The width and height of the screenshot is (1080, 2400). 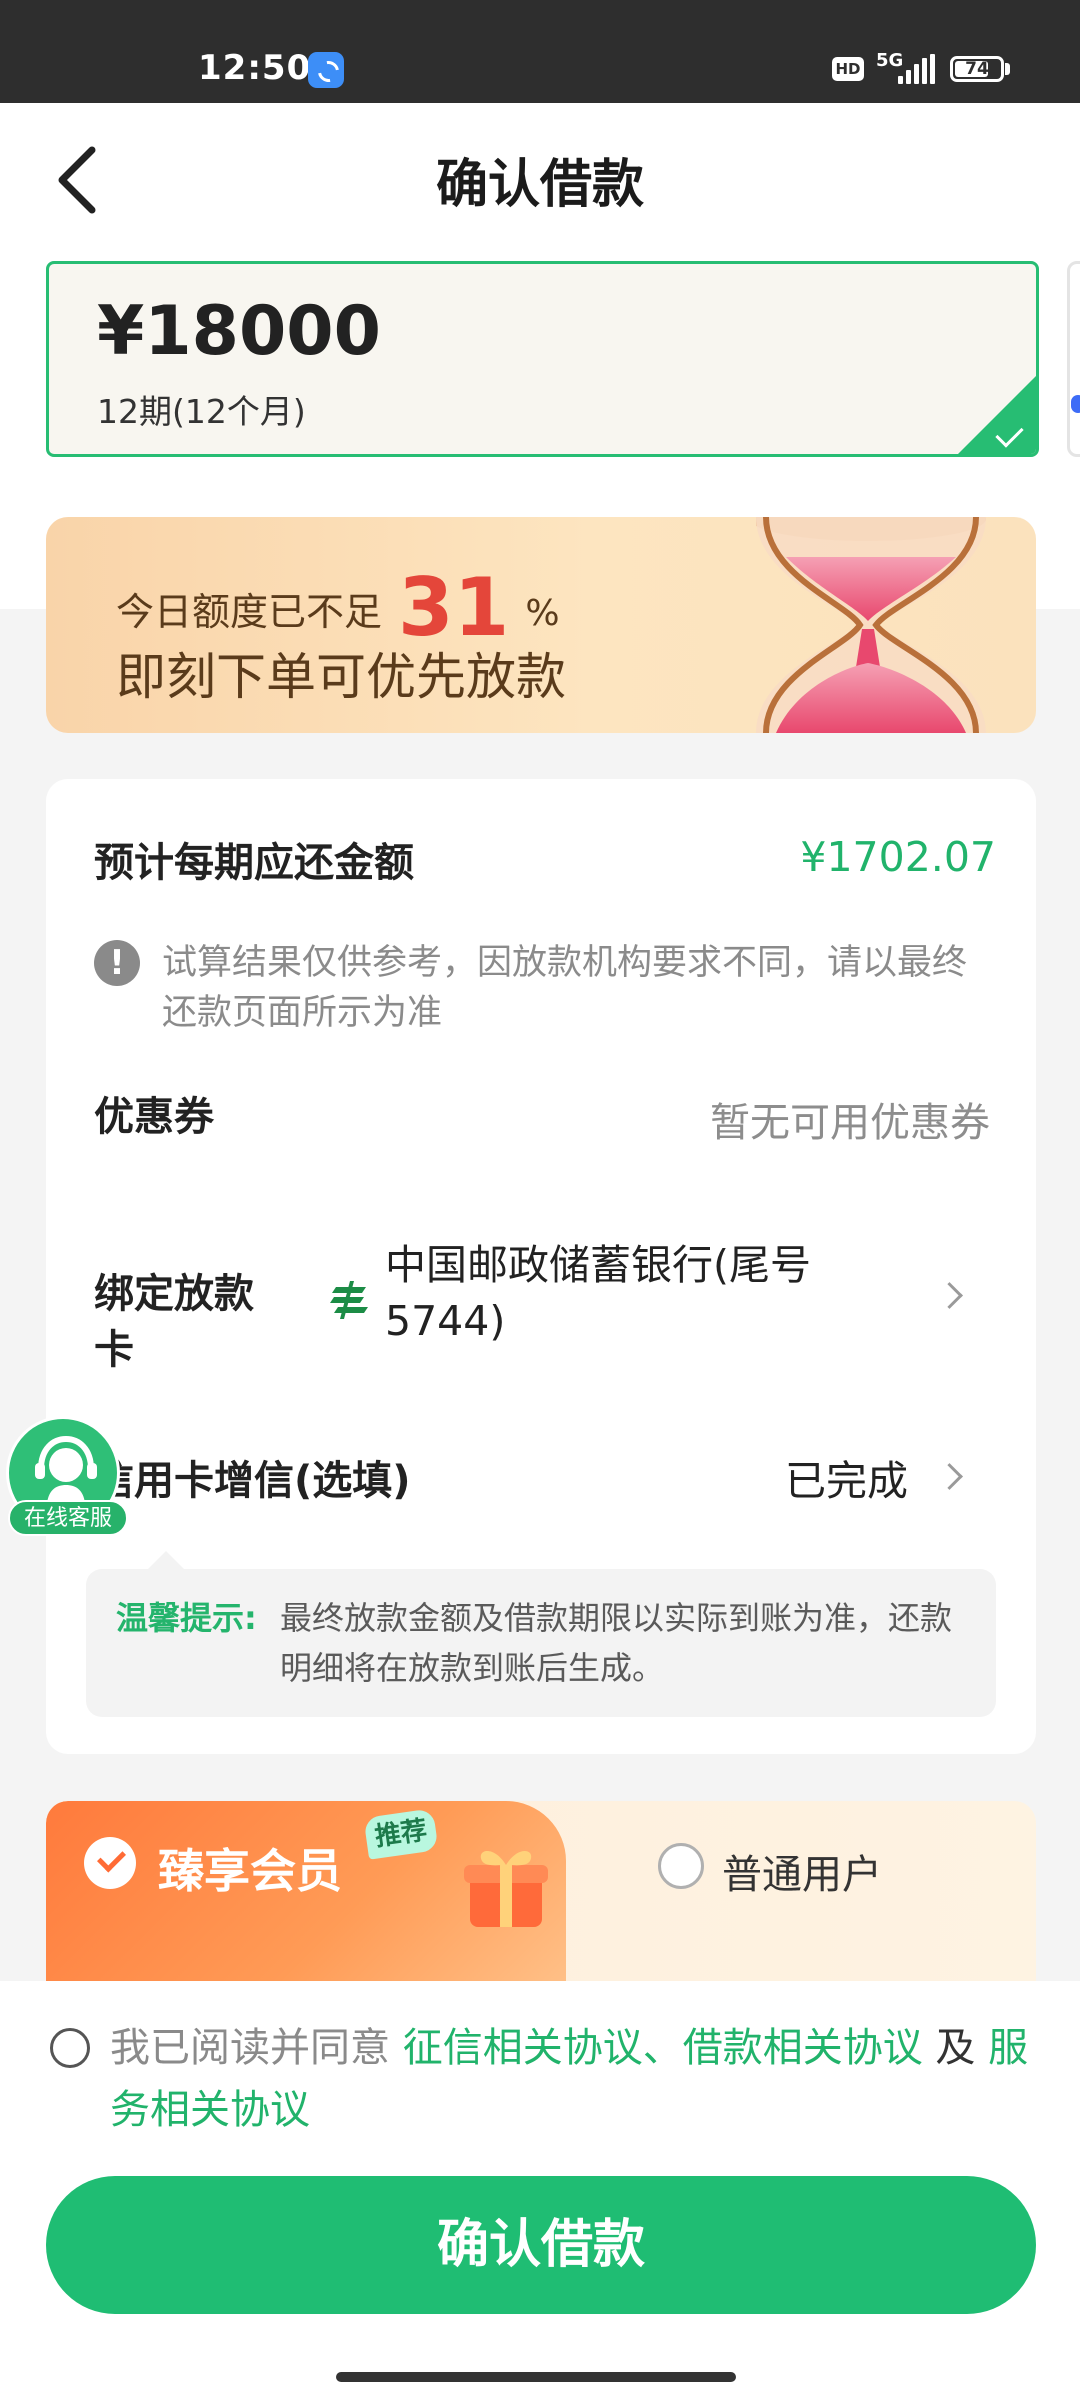 I want to click on home-indicator, so click(x=536, y=2377).